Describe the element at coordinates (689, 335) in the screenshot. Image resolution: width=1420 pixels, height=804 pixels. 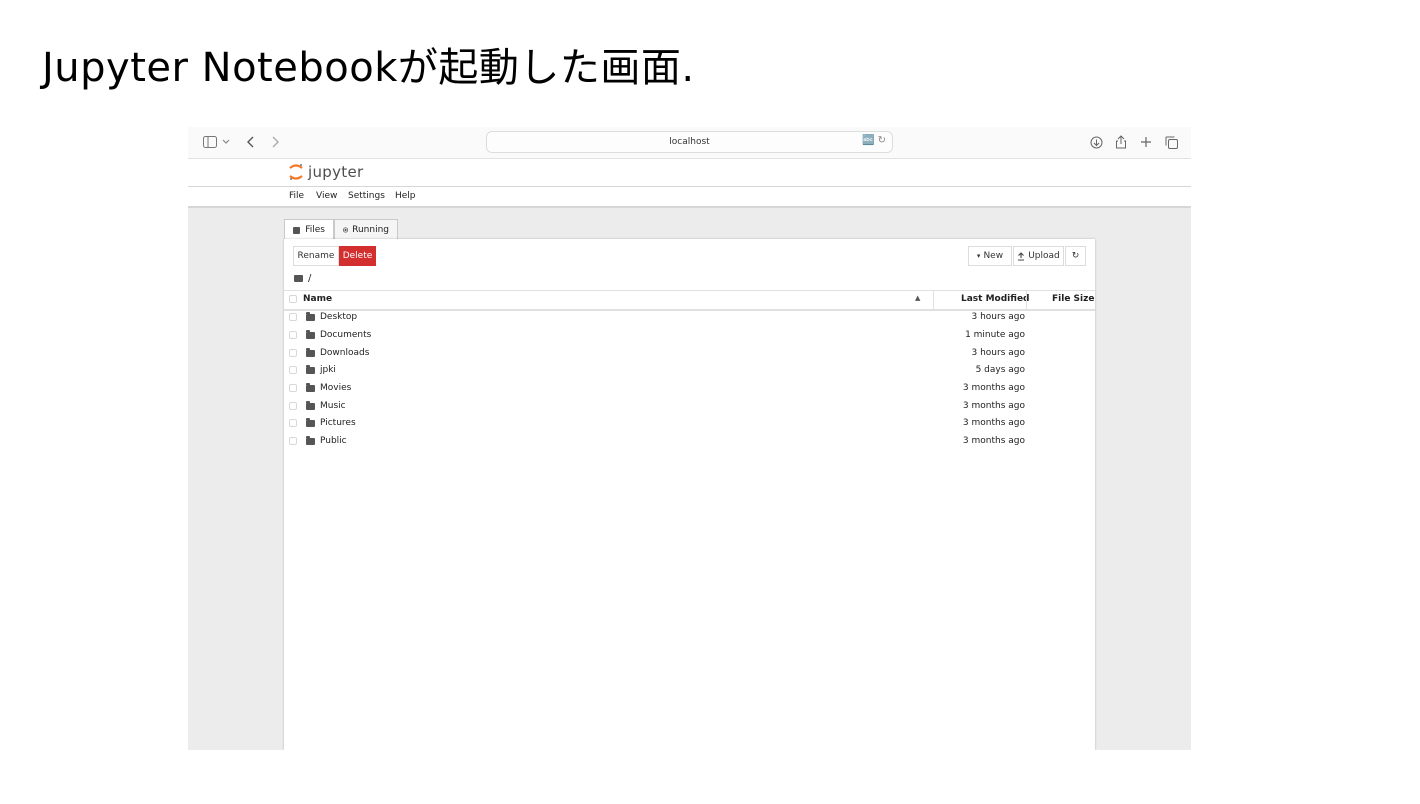
I see `list-item: Documents 1 minute ago` at that location.